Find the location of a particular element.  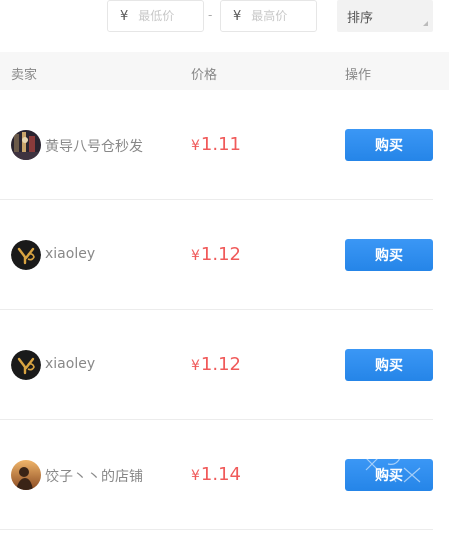

header-price: 价格 is located at coordinates (204, 75).